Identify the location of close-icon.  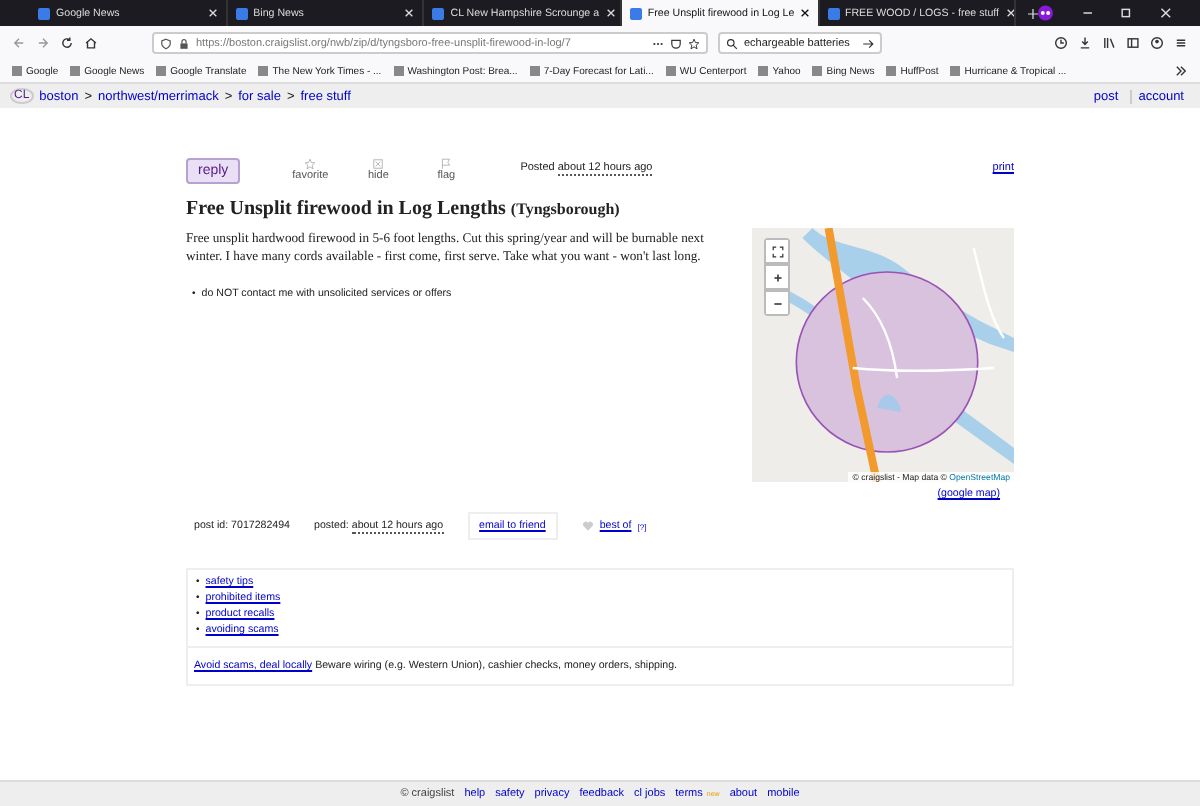
(805, 13).